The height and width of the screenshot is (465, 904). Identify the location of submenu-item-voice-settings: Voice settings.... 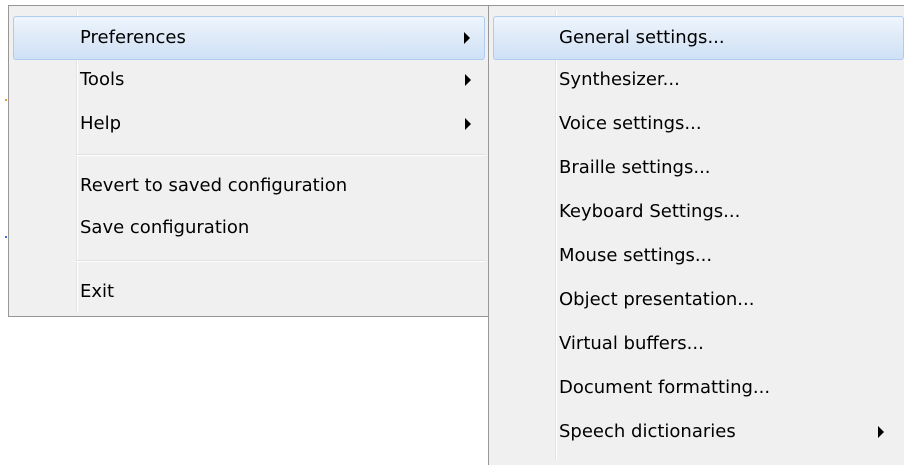
(698, 124).